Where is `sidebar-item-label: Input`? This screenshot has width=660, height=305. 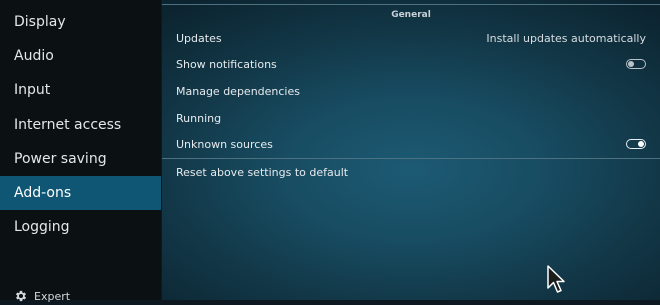 sidebar-item-label: Input is located at coordinates (32, 90).